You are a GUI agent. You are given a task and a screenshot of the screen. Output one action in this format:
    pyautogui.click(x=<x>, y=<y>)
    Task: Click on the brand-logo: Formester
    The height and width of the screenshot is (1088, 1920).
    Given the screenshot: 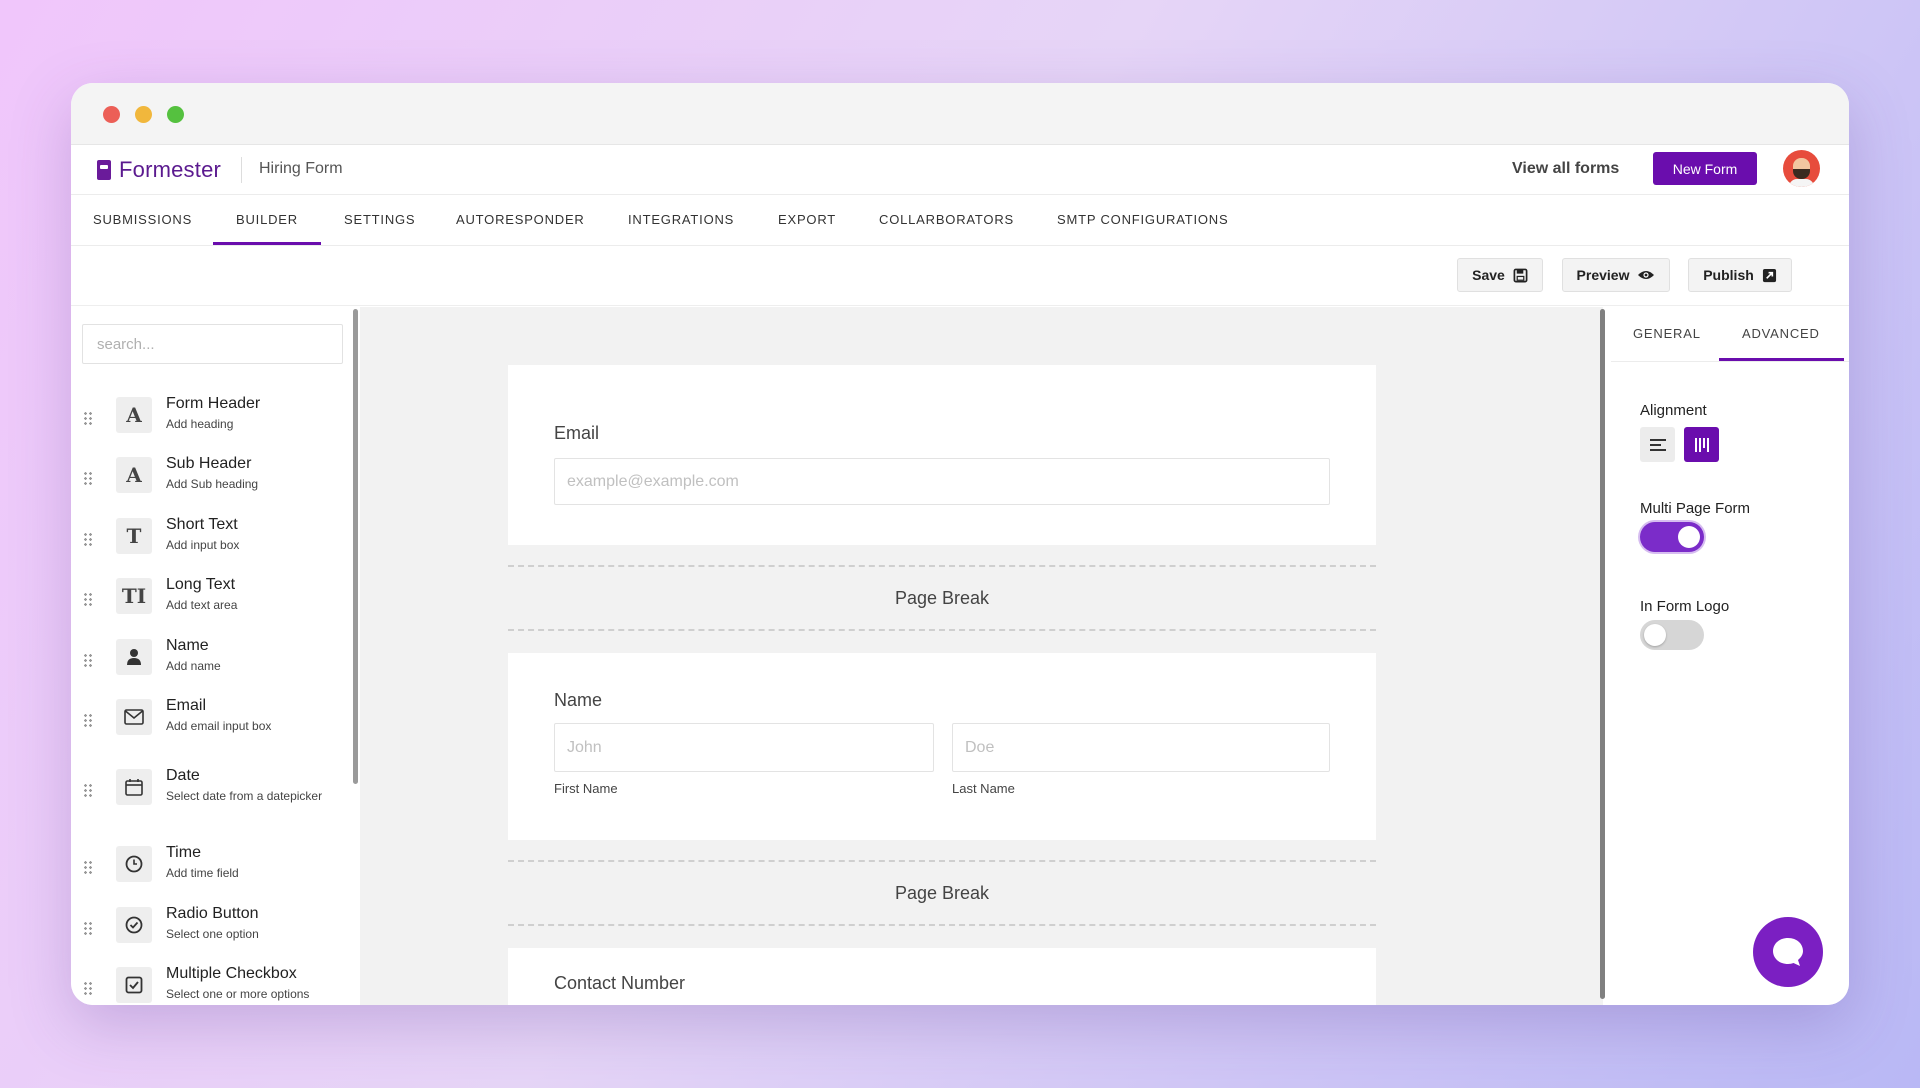 What is the action you would take?
    pyautogui.click(x=159, y=170)
    